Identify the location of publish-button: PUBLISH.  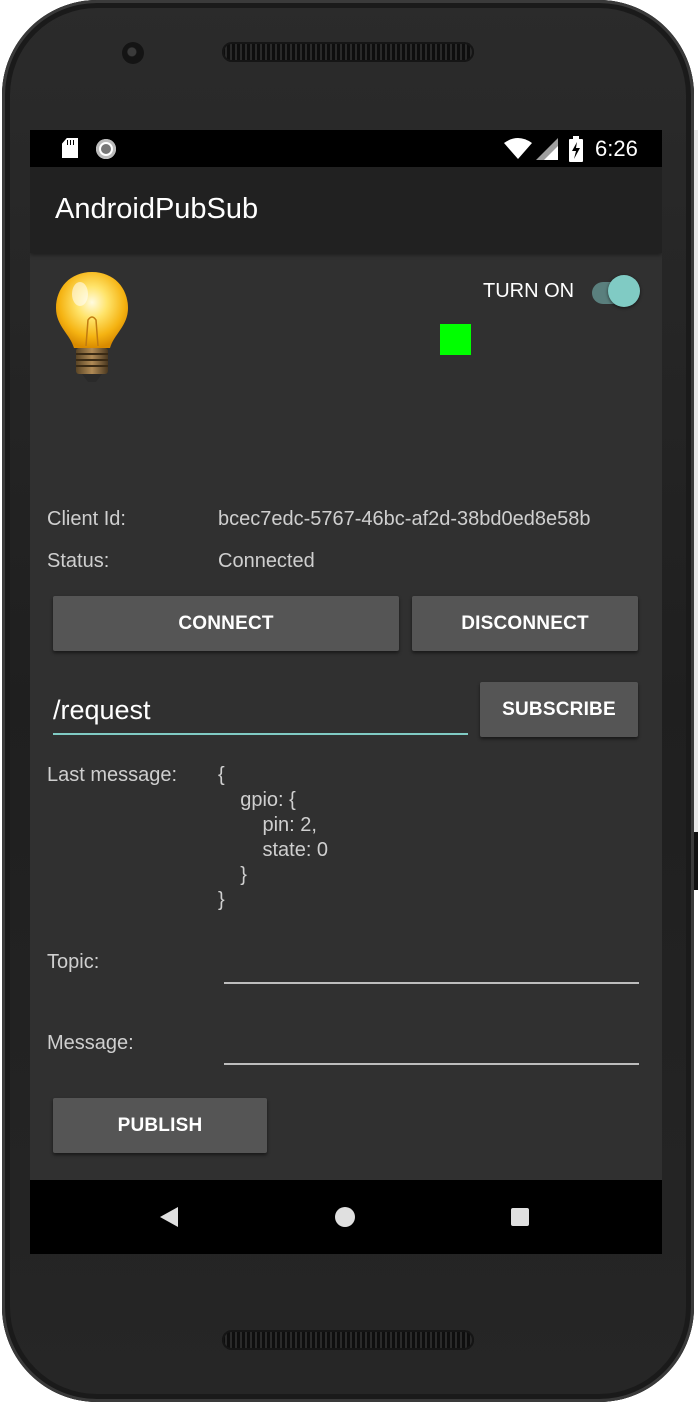
(160, 1125).